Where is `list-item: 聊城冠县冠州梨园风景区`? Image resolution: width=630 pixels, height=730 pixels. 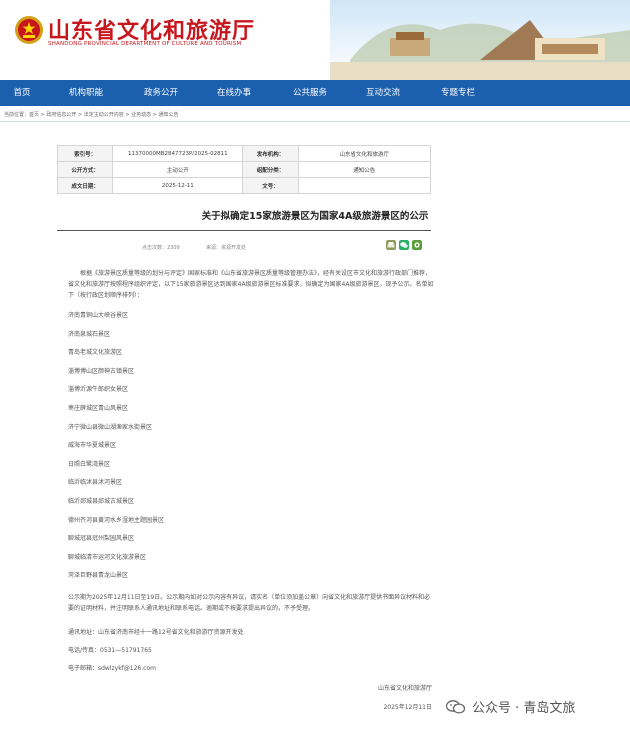 list-item: 聊城冠县冠州梨园风景区 is located at coordinates (101, 539).